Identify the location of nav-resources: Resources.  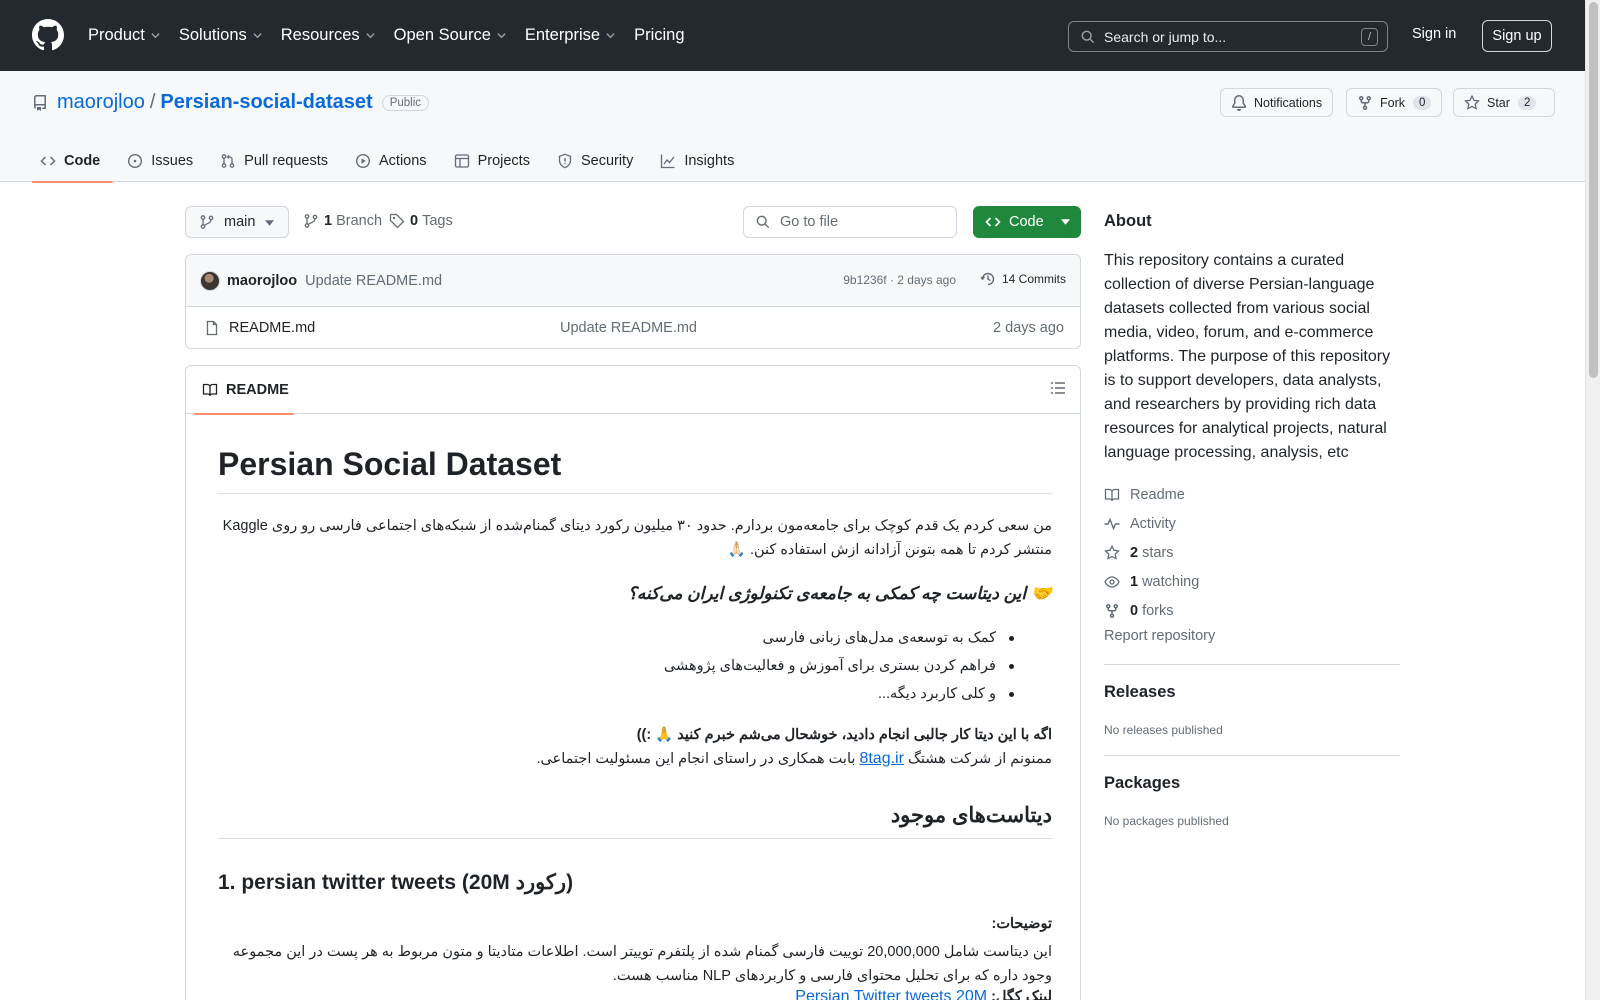
(328, 35).